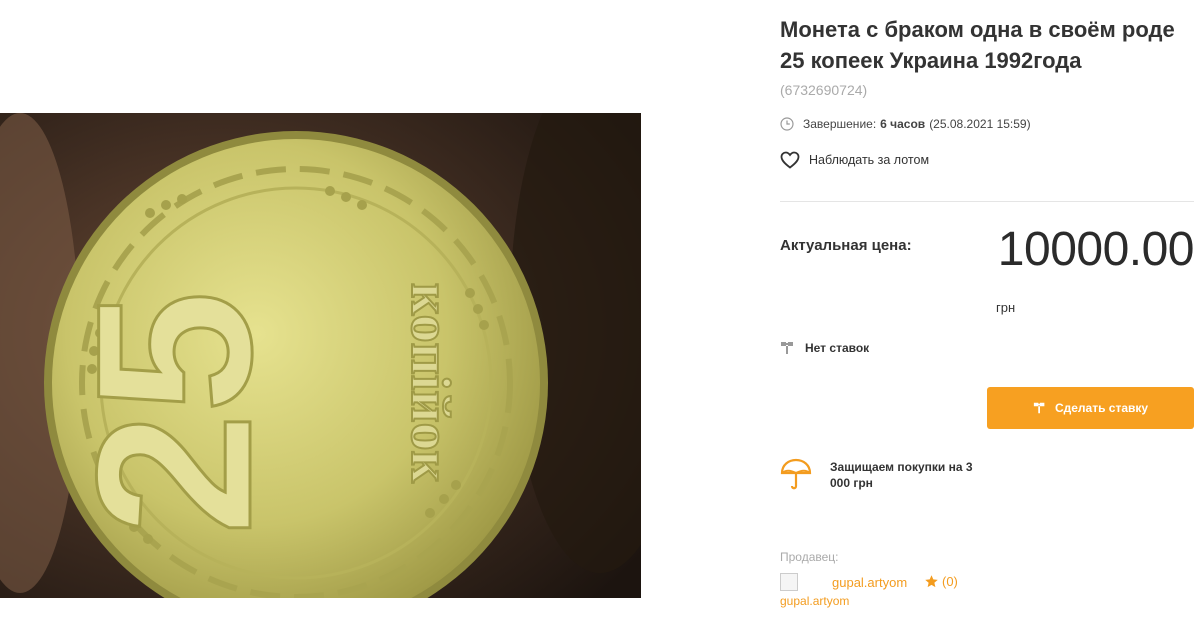  What do you see at coordinates (987, 201) in the screenshot?
I see `divider` at bounding box center [987, 201].